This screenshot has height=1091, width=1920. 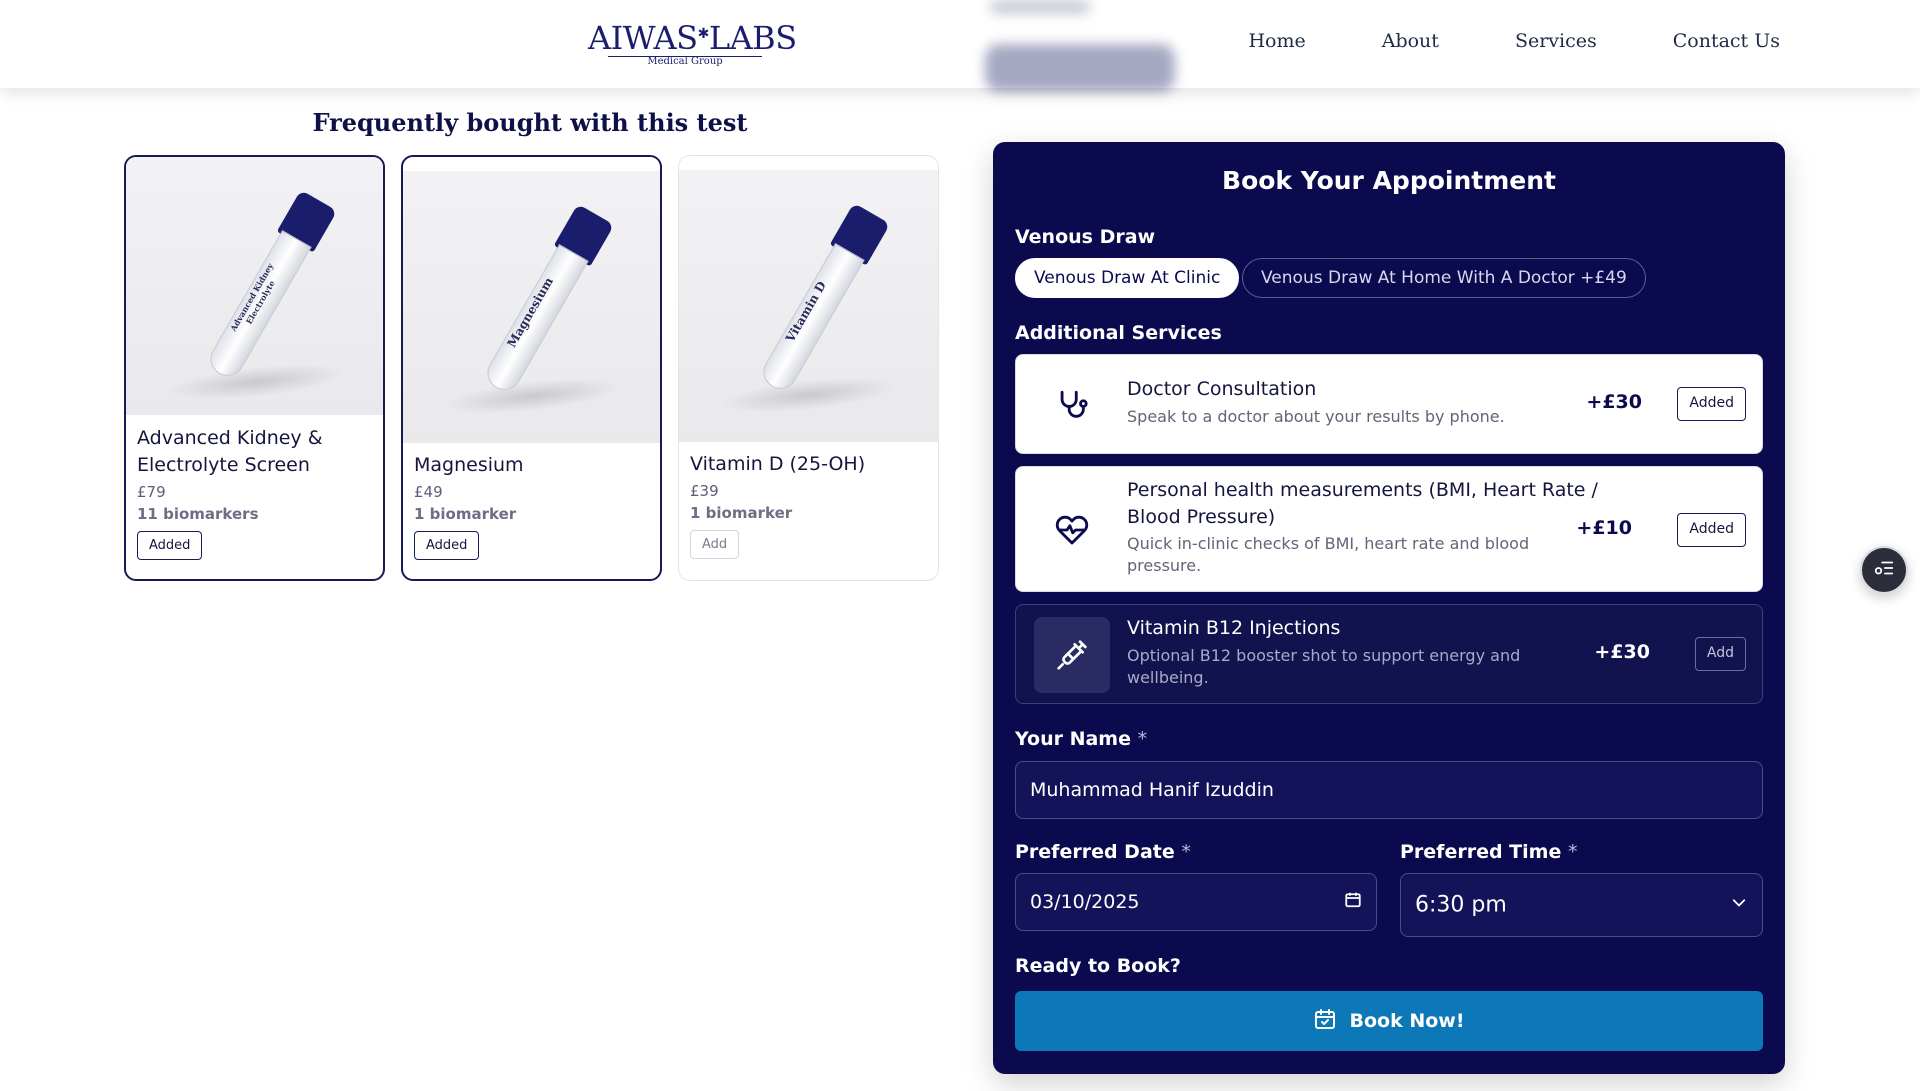 What do you see at coordinates (1222, 389) in the screenshot?
I see `service-title: Doctor Consultation` at bounding box center [1222, 389].